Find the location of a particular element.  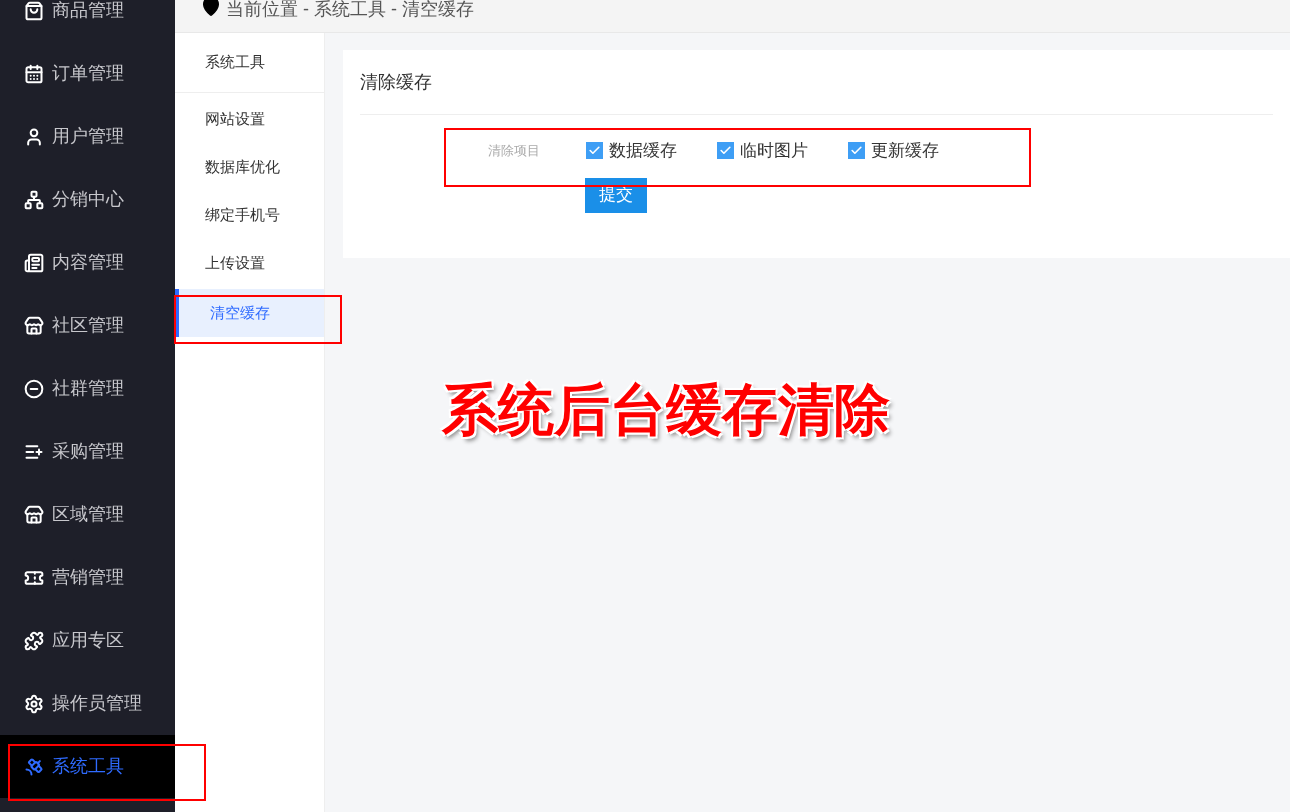

checkbox-option: 更新缓存 is located at coordinates (893, 151).